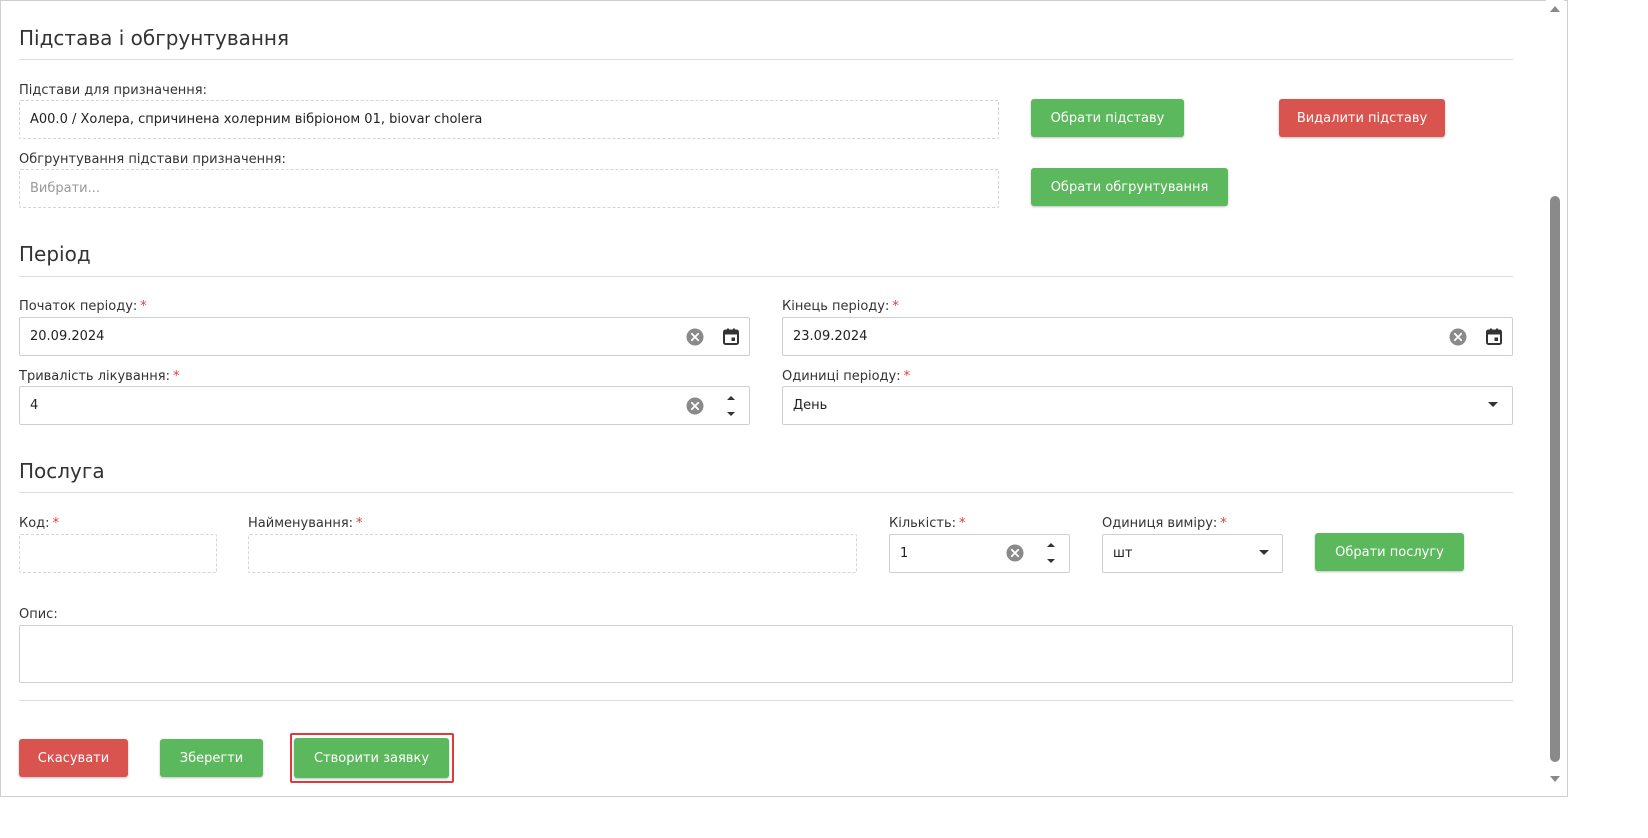 This screenshot has height=838, width=1648. What do you see at coordinates (305, 523) in the screenshot?
I see `service-name-label: Найменування: *` at bounding box center [305, 523].